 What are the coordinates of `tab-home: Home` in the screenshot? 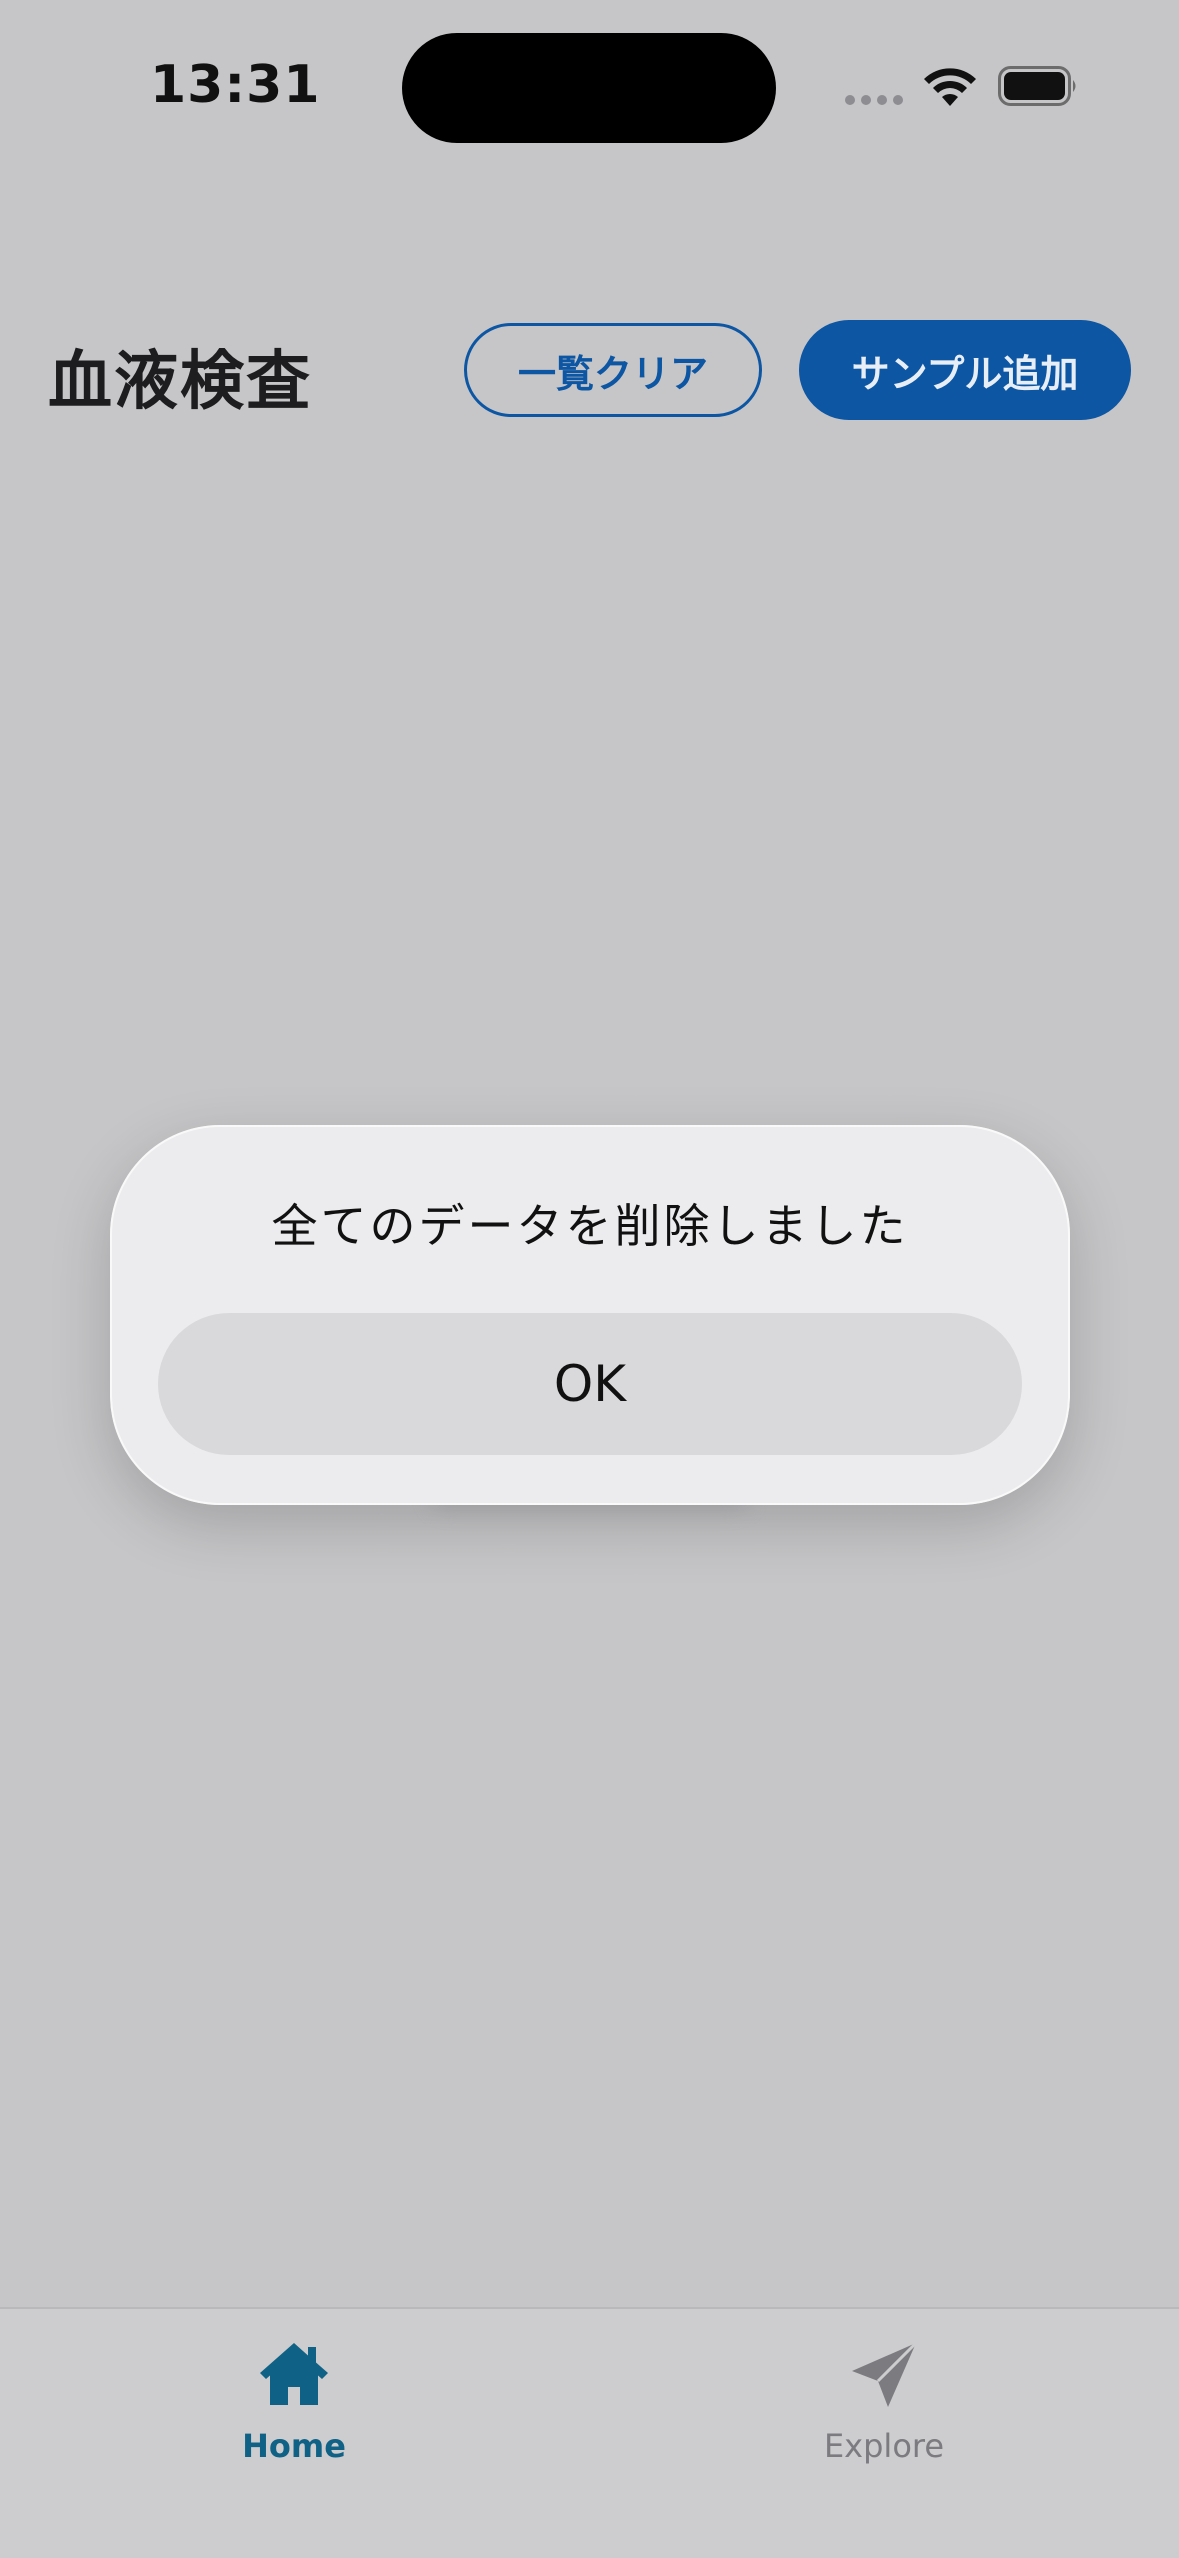 It's located at (294, 2397).